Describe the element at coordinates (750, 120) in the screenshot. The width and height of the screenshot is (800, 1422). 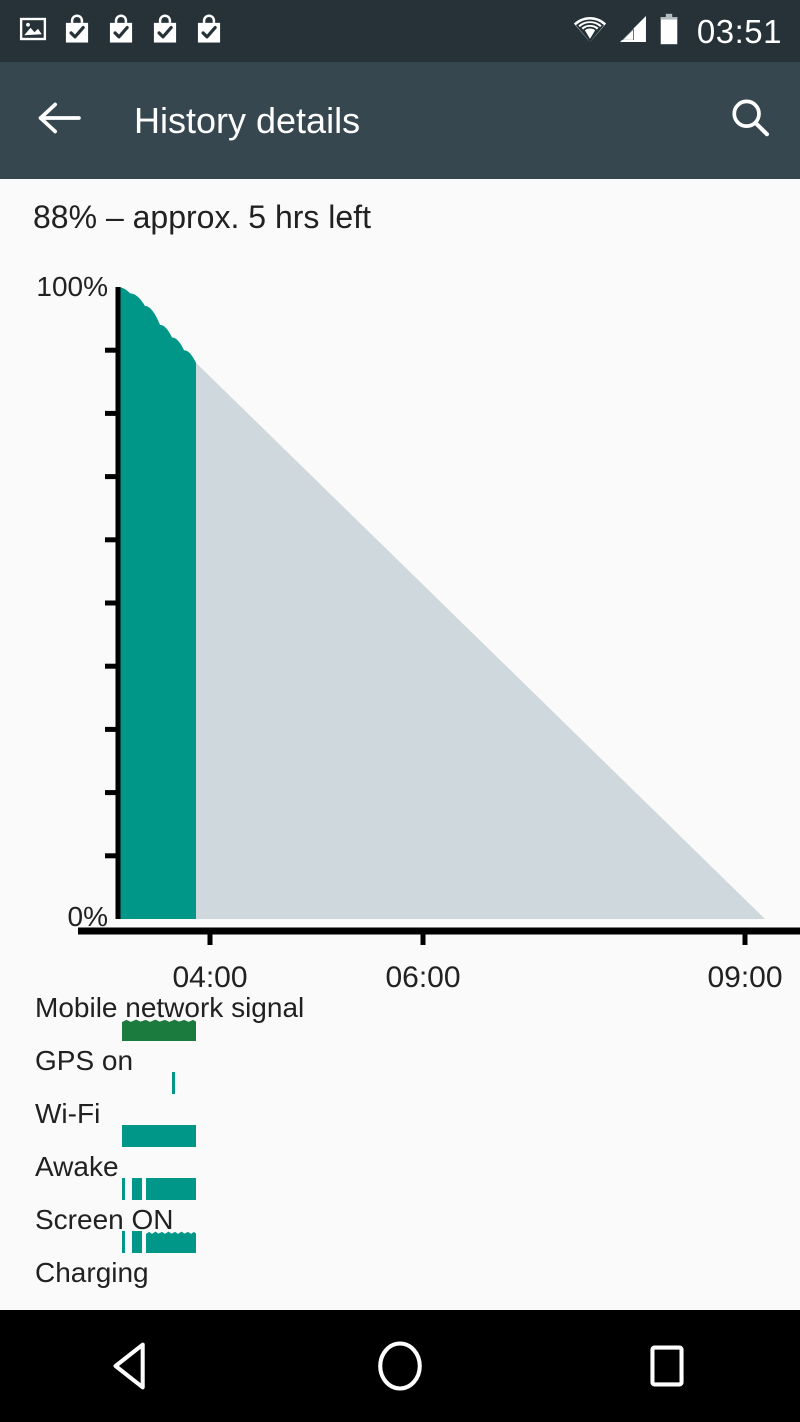
I see `search-icon` at that location.